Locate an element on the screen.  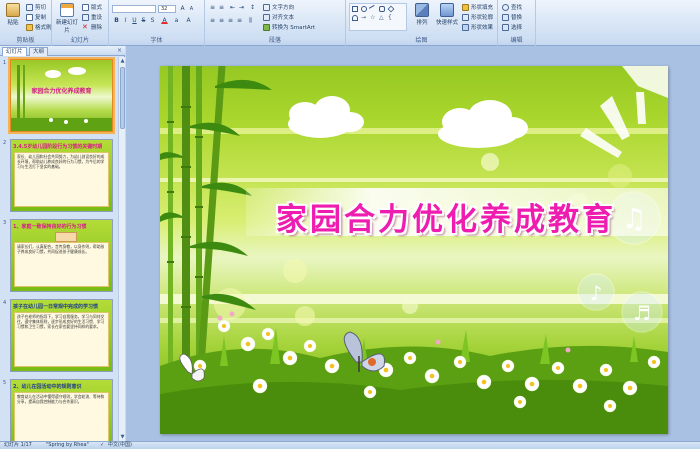
rounded-rect-shape-icon is located at coordinates (382, 9).